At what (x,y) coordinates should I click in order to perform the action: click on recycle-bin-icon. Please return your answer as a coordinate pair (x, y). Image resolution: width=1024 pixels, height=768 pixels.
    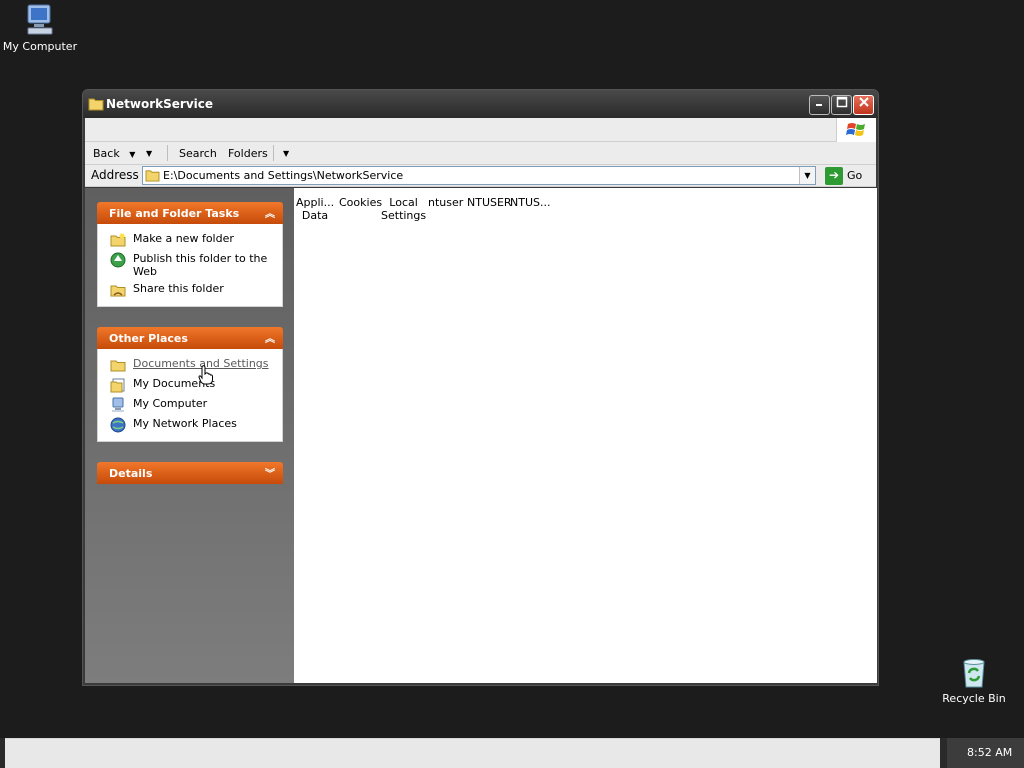
    Looking at the image, I should click on (974, 673).